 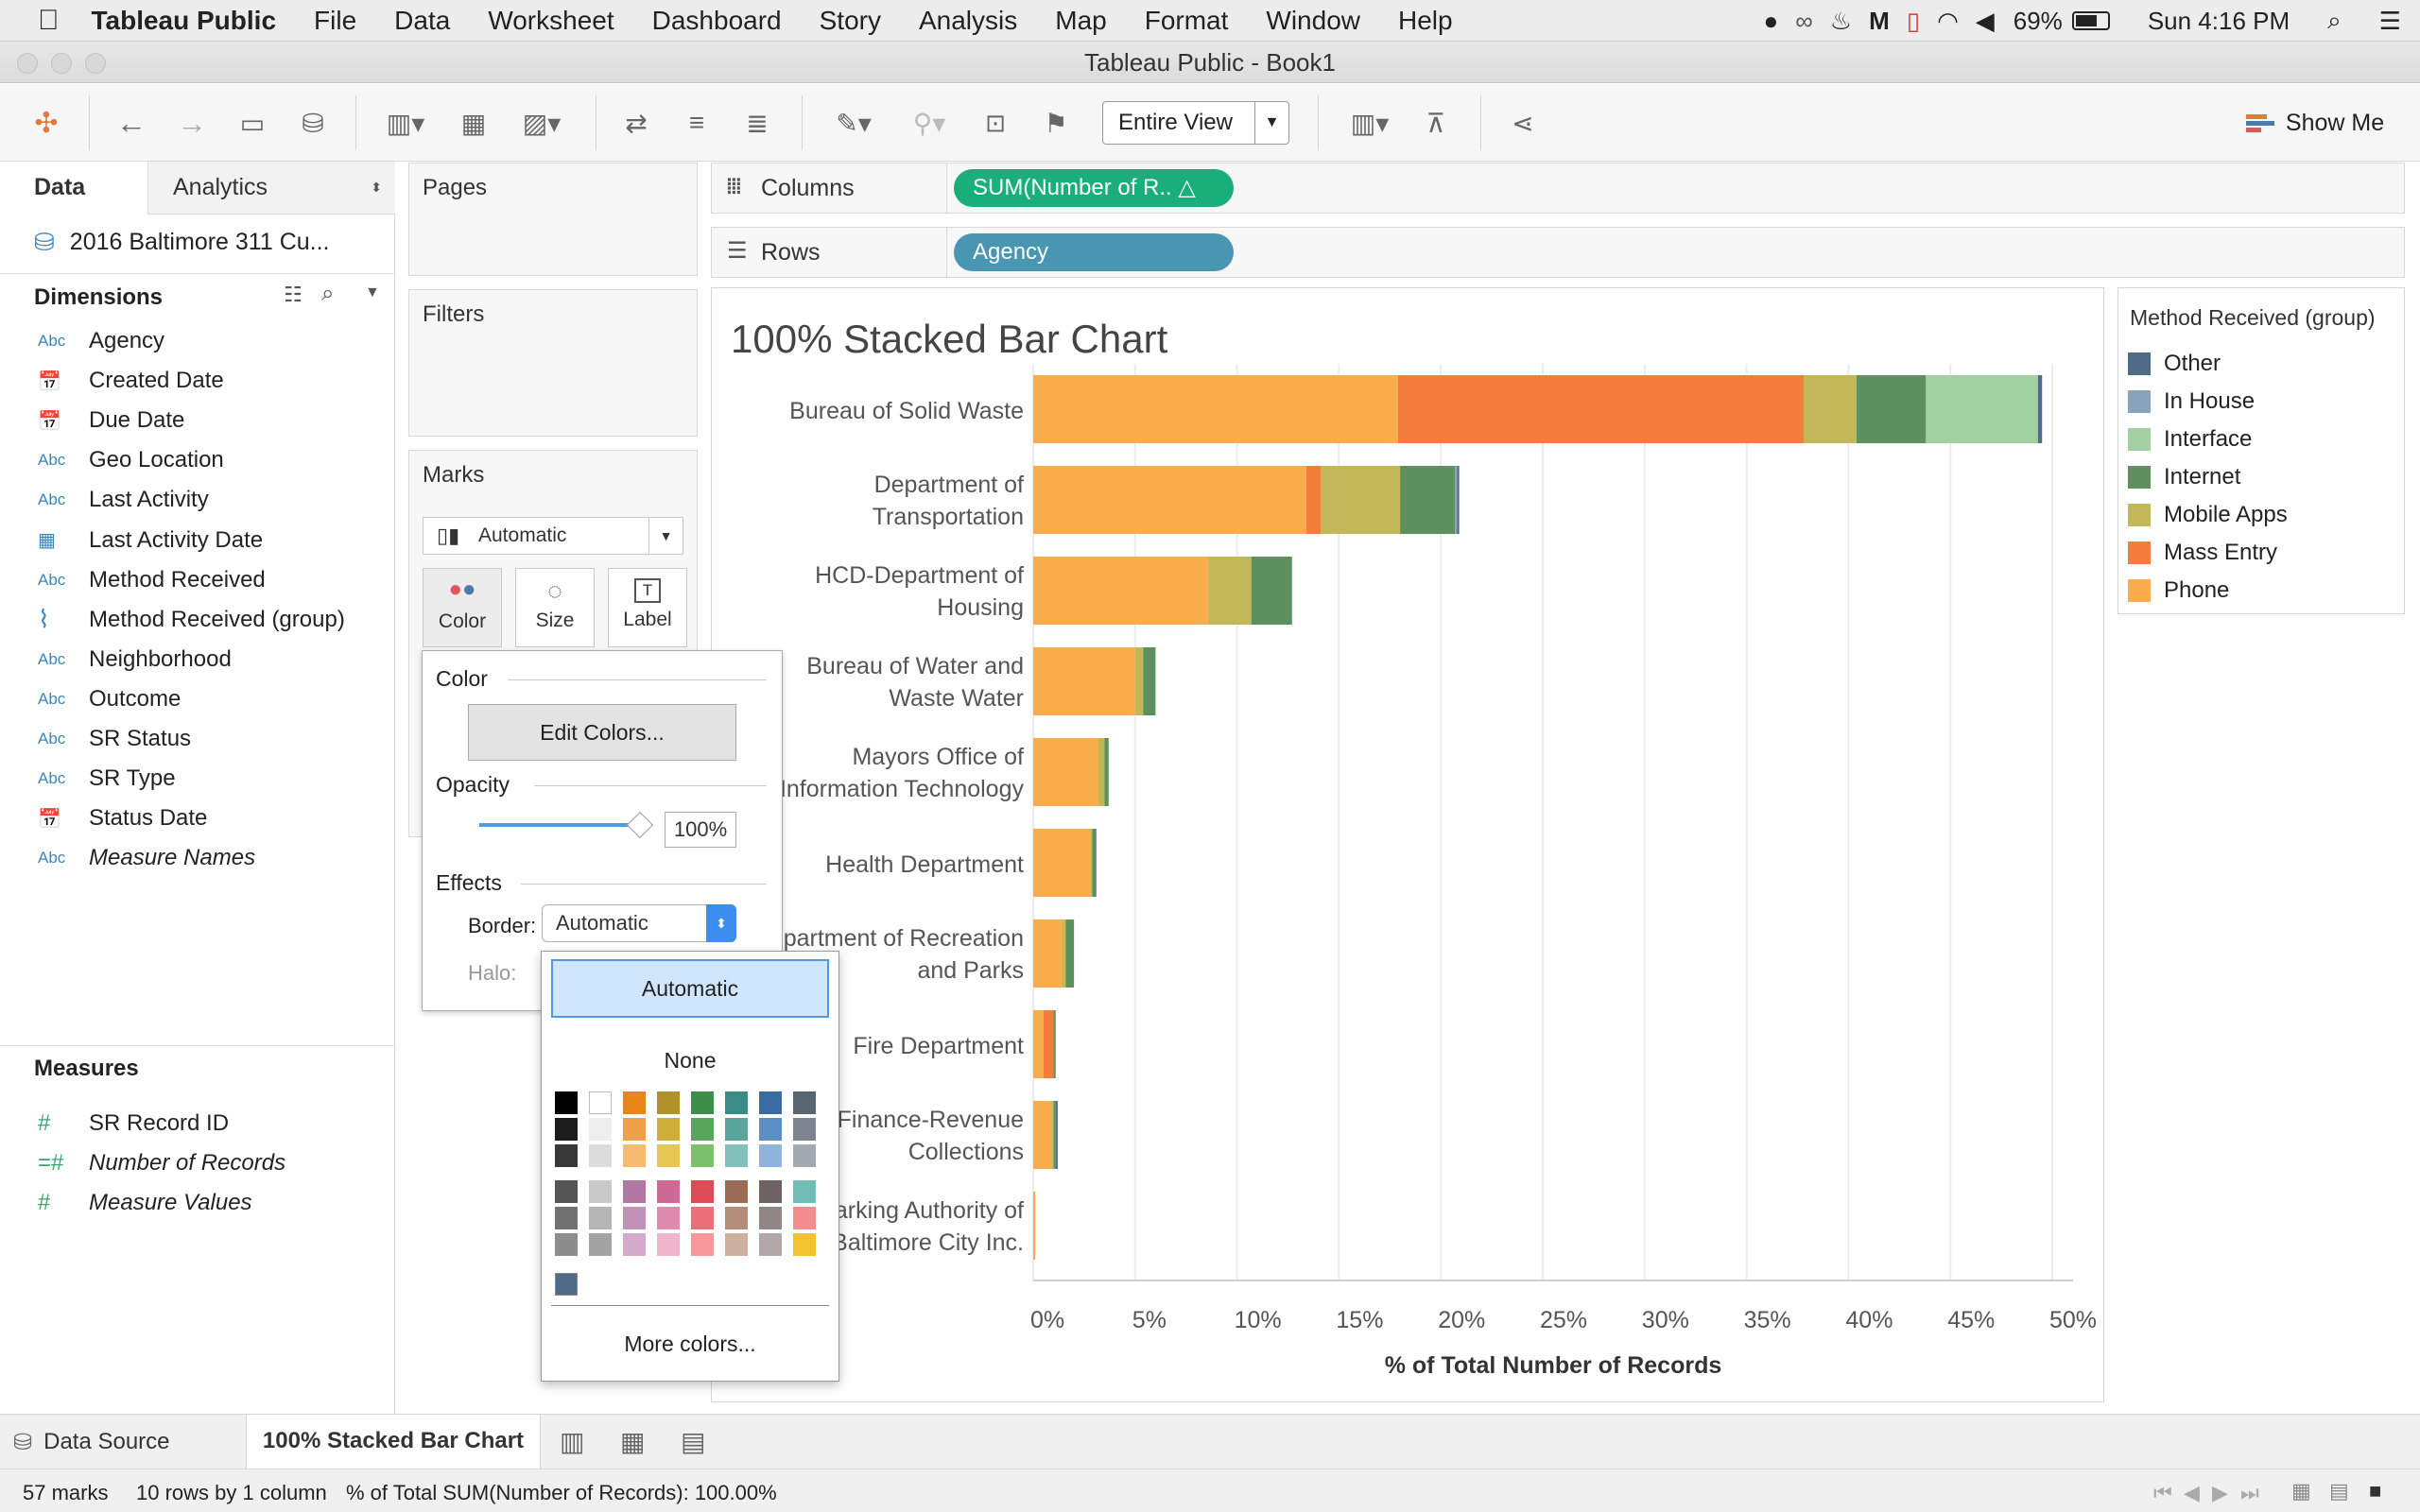 I want to click on new-worksheet-icon: ▥▾, so click(x=405, y=123).